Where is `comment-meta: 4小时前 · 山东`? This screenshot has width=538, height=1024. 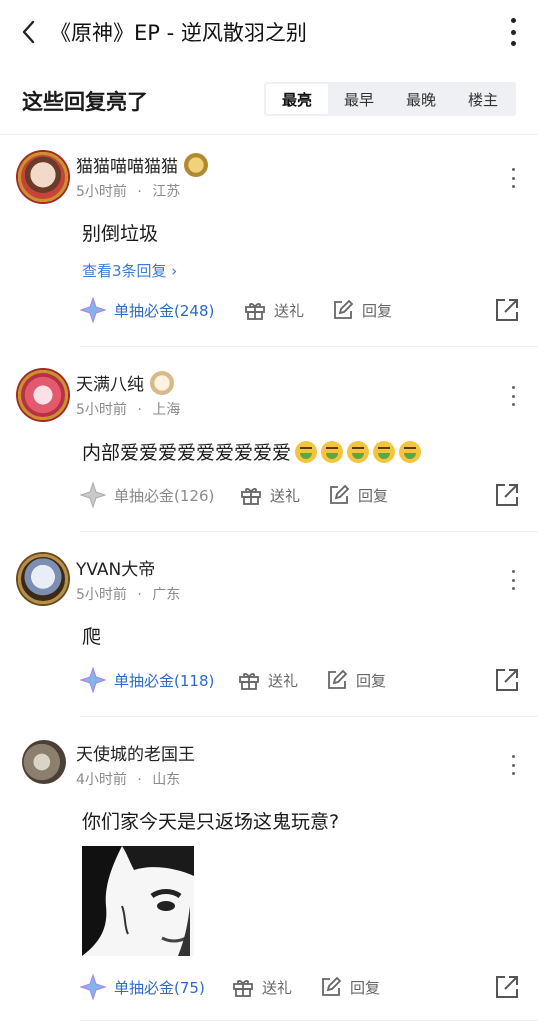 comment-meta: 4小时前 · 山东 is located at coordinates (128, 779).